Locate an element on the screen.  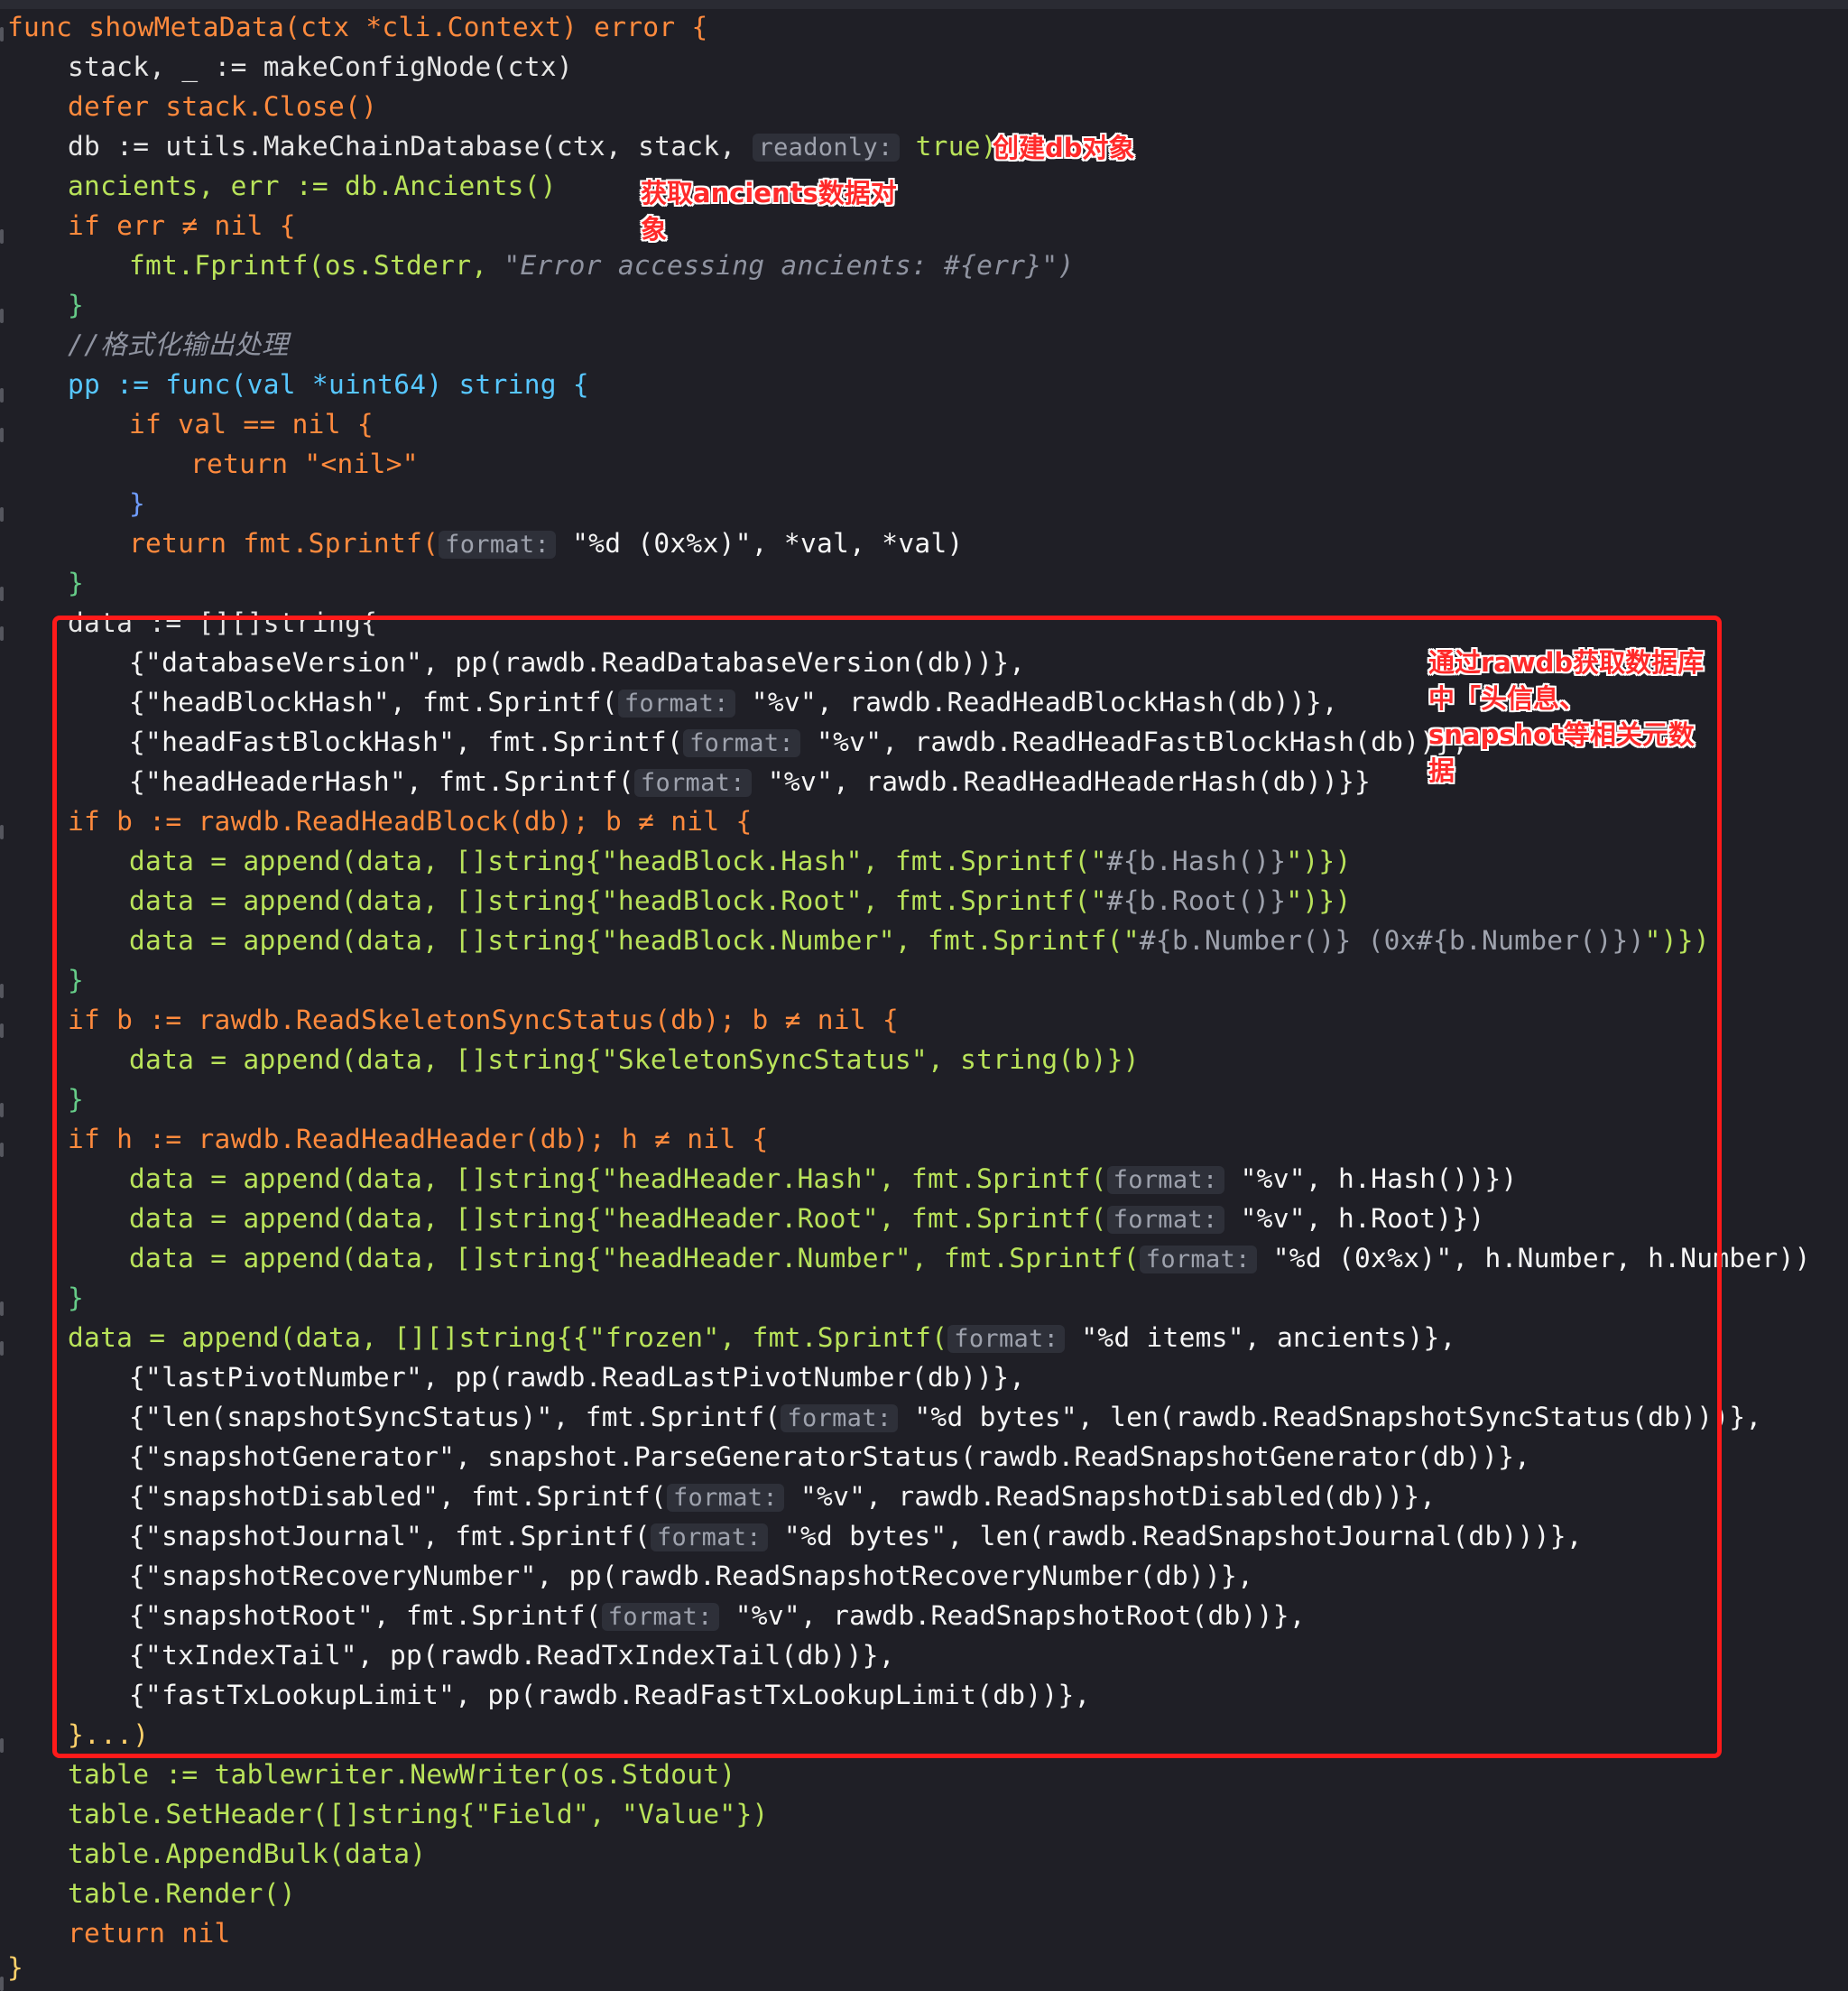
code-line: if err ≠ nil { is located at coordinates (182, 225).